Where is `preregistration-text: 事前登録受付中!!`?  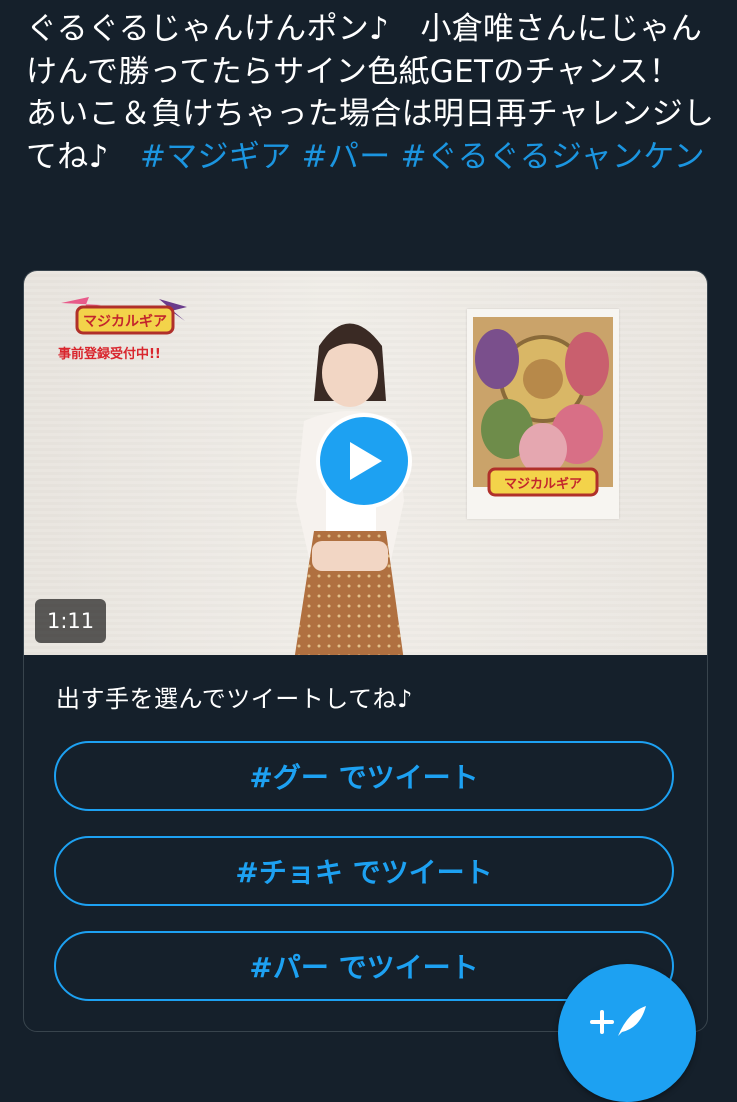
preregistration-text: 事前登録受付中!! is located at coordinates (109, 354).